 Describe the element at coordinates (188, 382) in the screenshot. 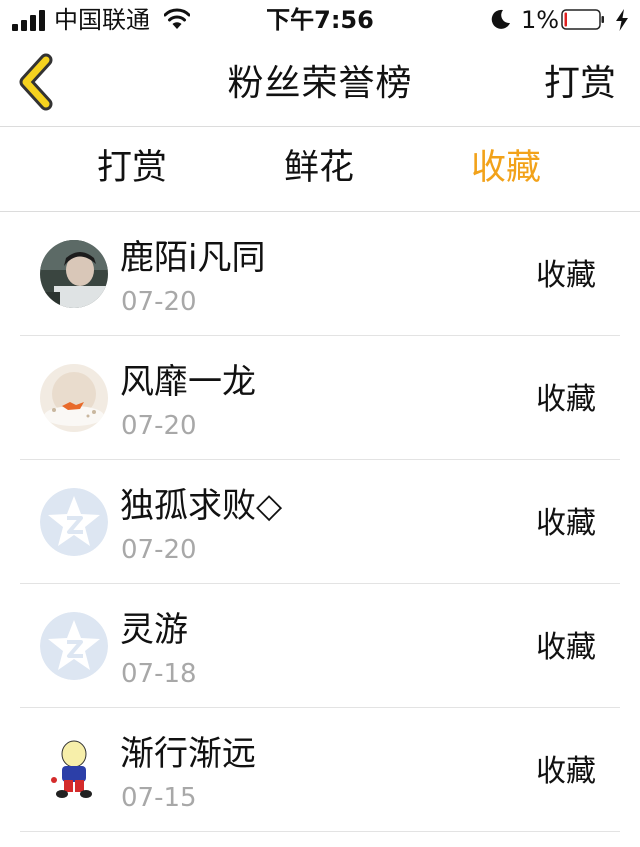

I see `user-name: 风靡一龙` at that location.